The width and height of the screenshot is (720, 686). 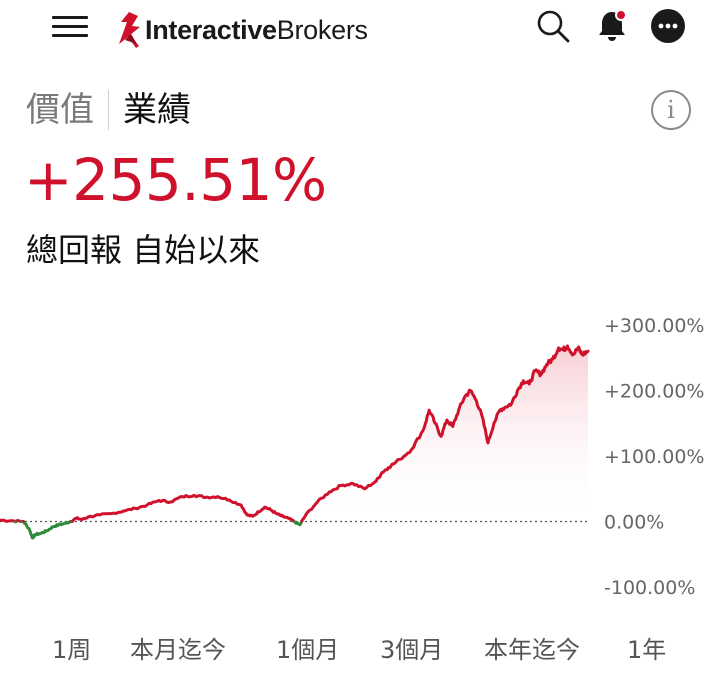 What do you see at coordinates (256, 29) in the screenshot?
I see `brand-name: InteractiveBrokers` at bounding box center [256, 29].